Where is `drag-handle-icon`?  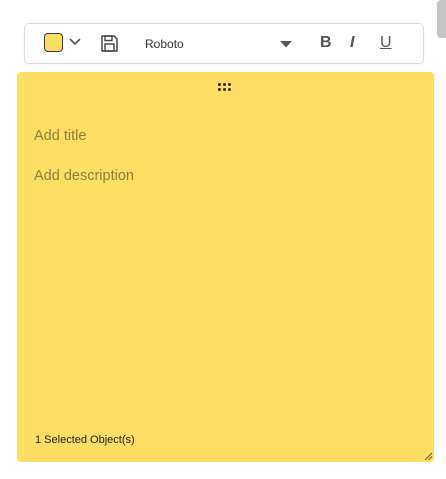
drag-handle-icon is located at coordinates (225, 87).